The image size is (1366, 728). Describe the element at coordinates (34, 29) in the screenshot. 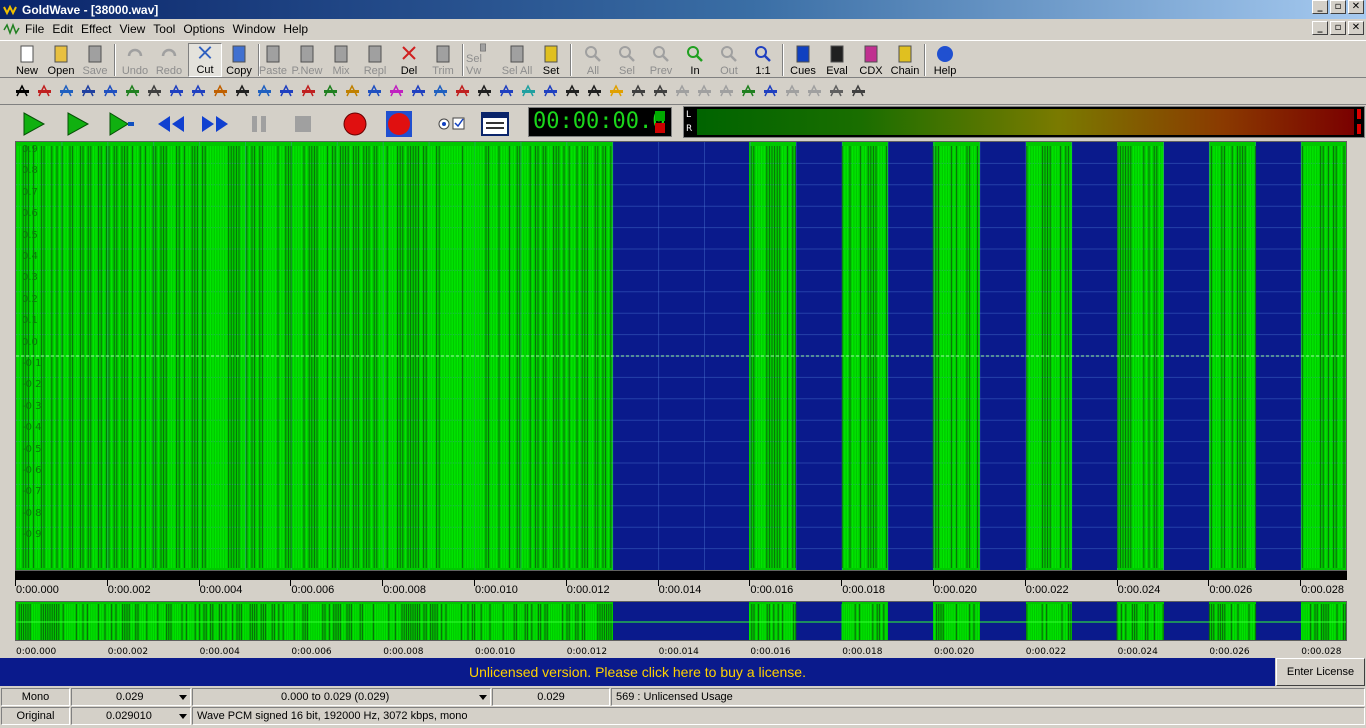

I see `menu-file: File` at that location.